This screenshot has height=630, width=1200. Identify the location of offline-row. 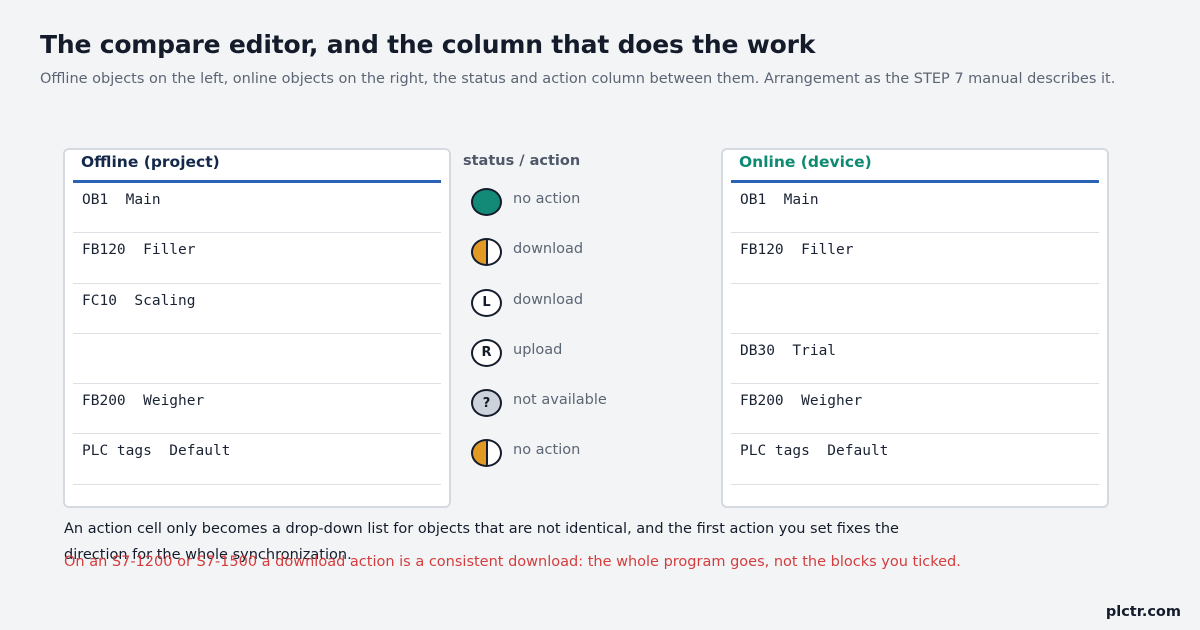
(257, 359).